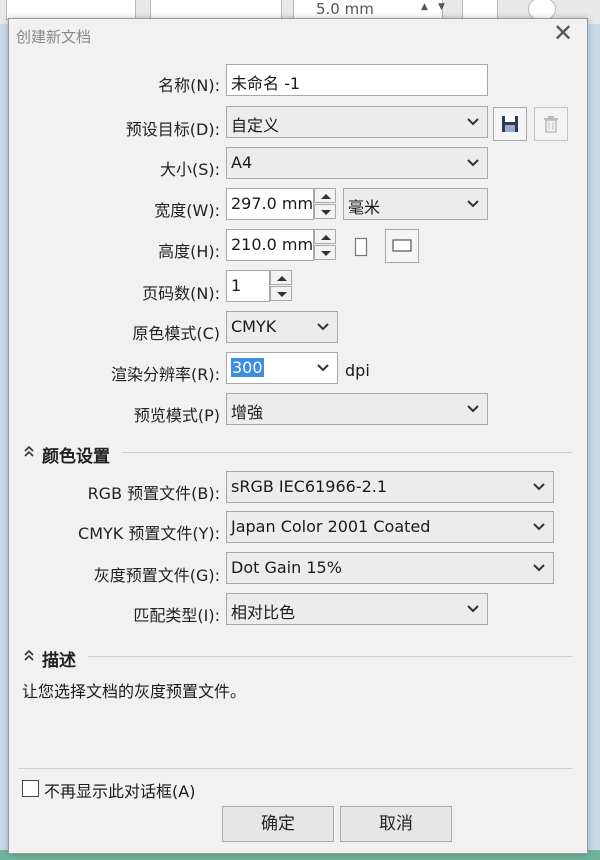 Image resolution: width=600 pixels, height=860 pixels. I want to click on width-spin-up, so click(325, 195).